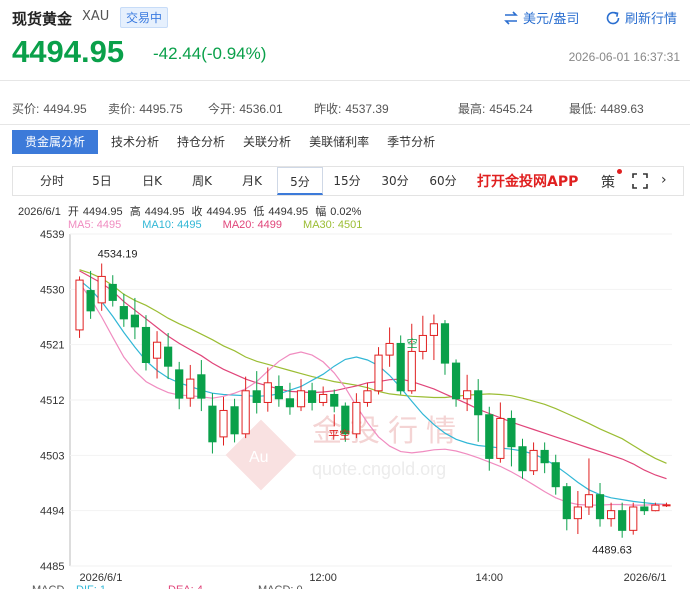 This screenshot has width=690, height=589. I want to click on chevron-right-icon: ›, so click(664, 180).